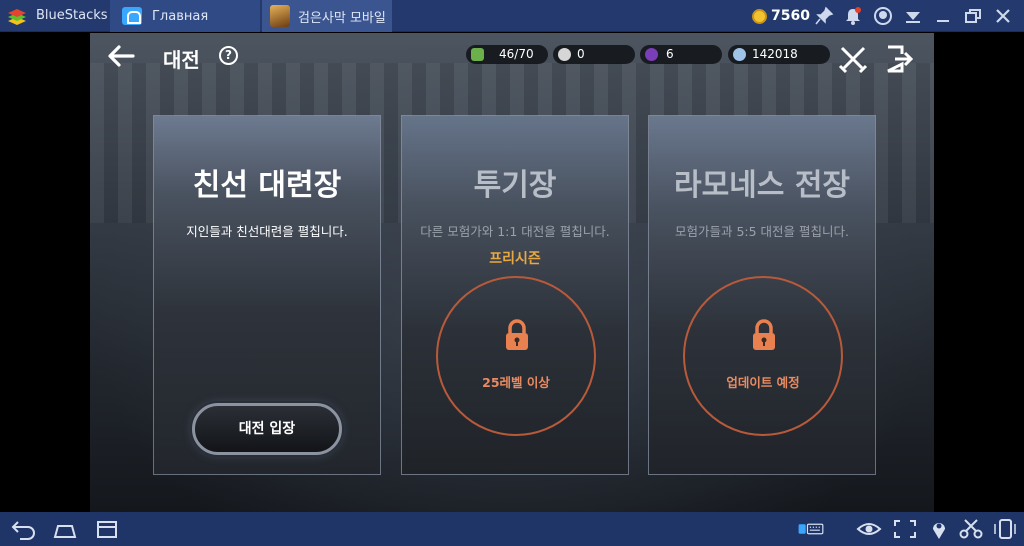 This screenshot has width=1024, height=546. Describe the element at coordinates (512, 16) in the screenshot. I see `window-titlebar: BlueStacks Главная 검은사막 모바일 7560` at that location.